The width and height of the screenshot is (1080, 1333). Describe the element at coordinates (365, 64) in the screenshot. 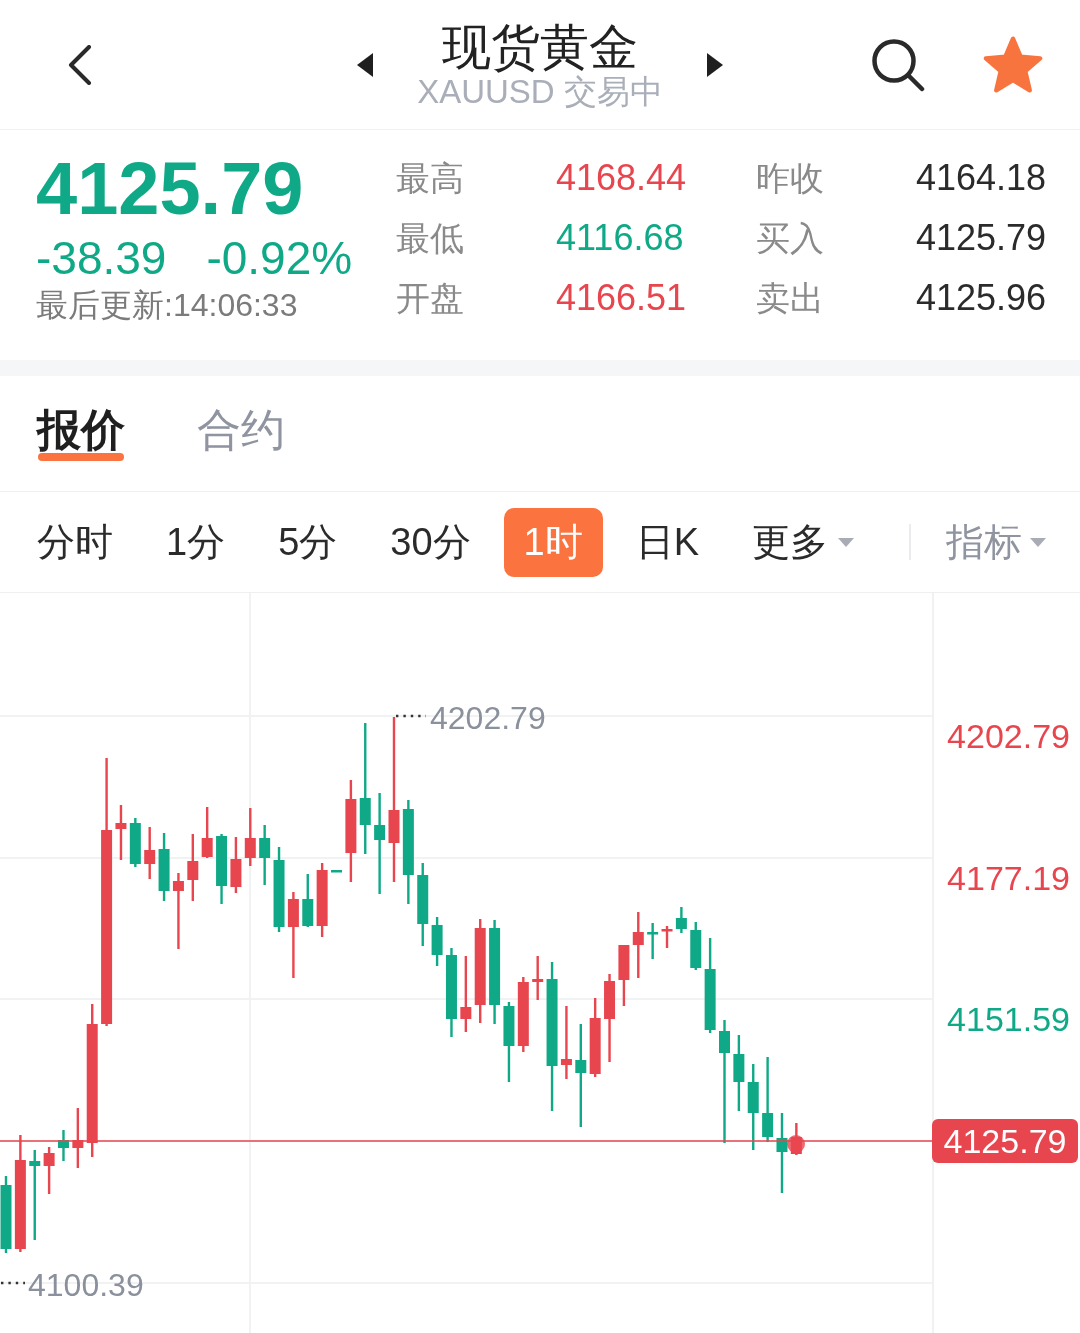

I see `previous-icon` at that location.